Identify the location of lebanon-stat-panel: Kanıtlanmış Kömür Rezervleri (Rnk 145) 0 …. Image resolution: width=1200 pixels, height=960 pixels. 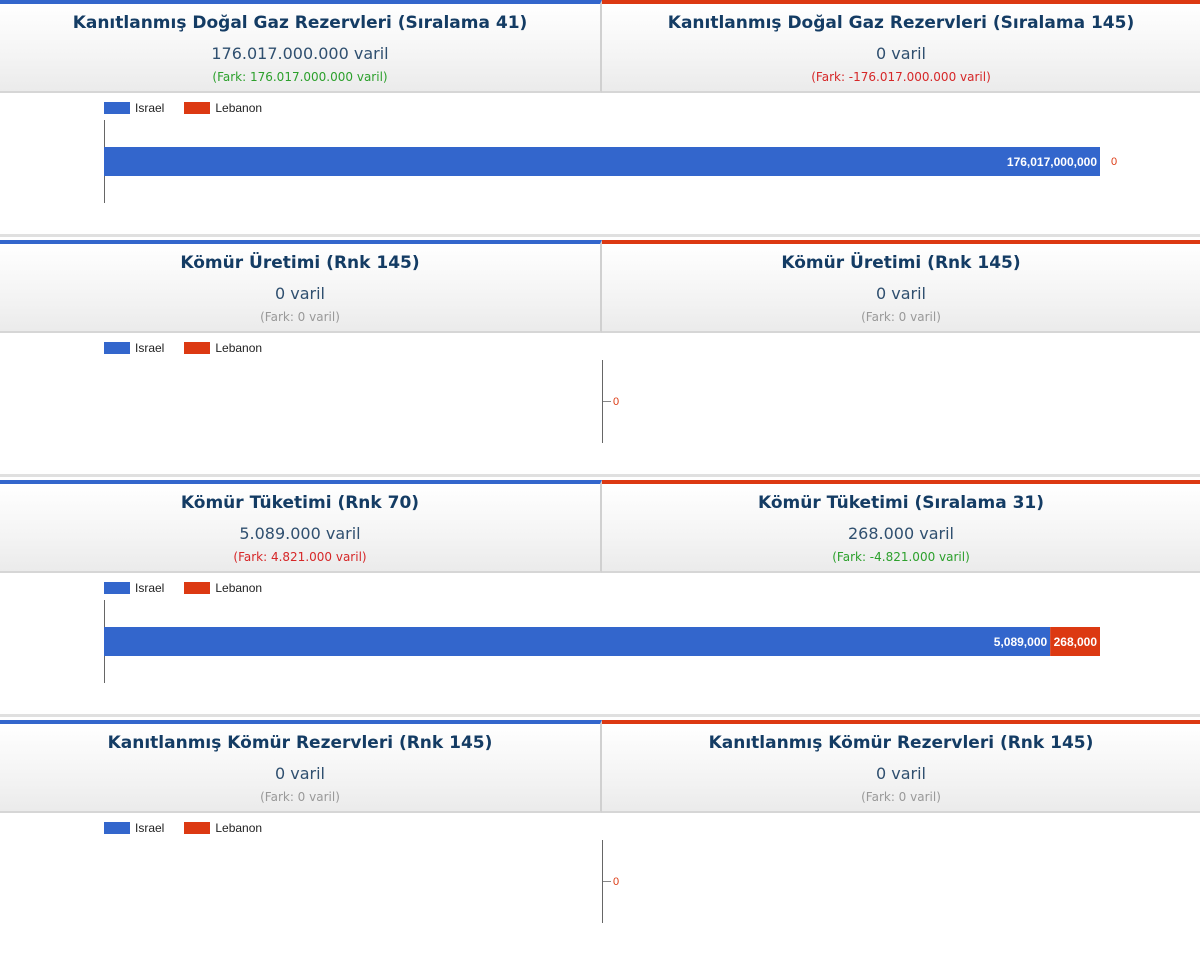
(901, 766).